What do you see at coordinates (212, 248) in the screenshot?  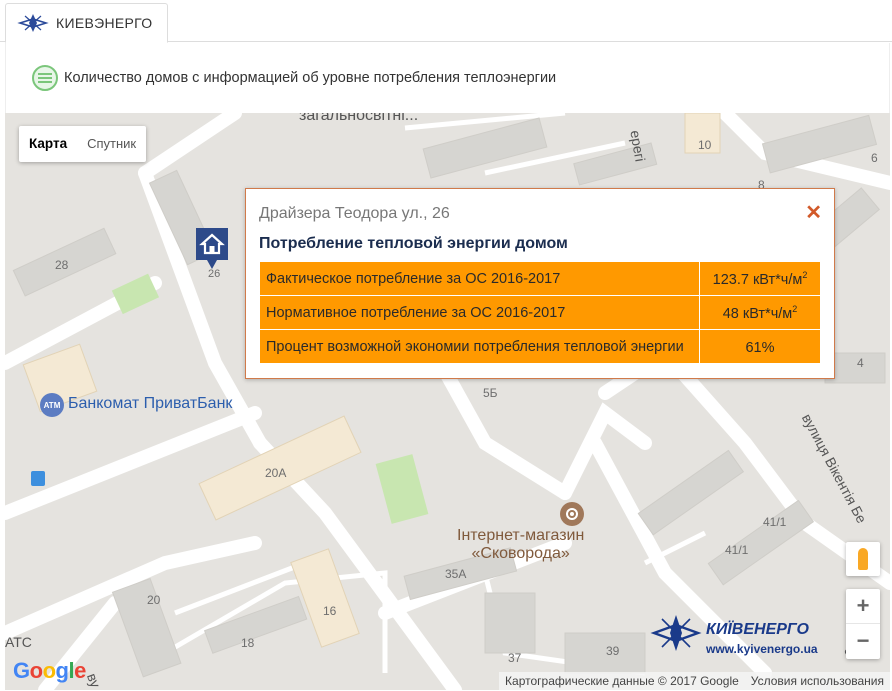 I see `house-marker-icon` at bounding box center [212, 248].